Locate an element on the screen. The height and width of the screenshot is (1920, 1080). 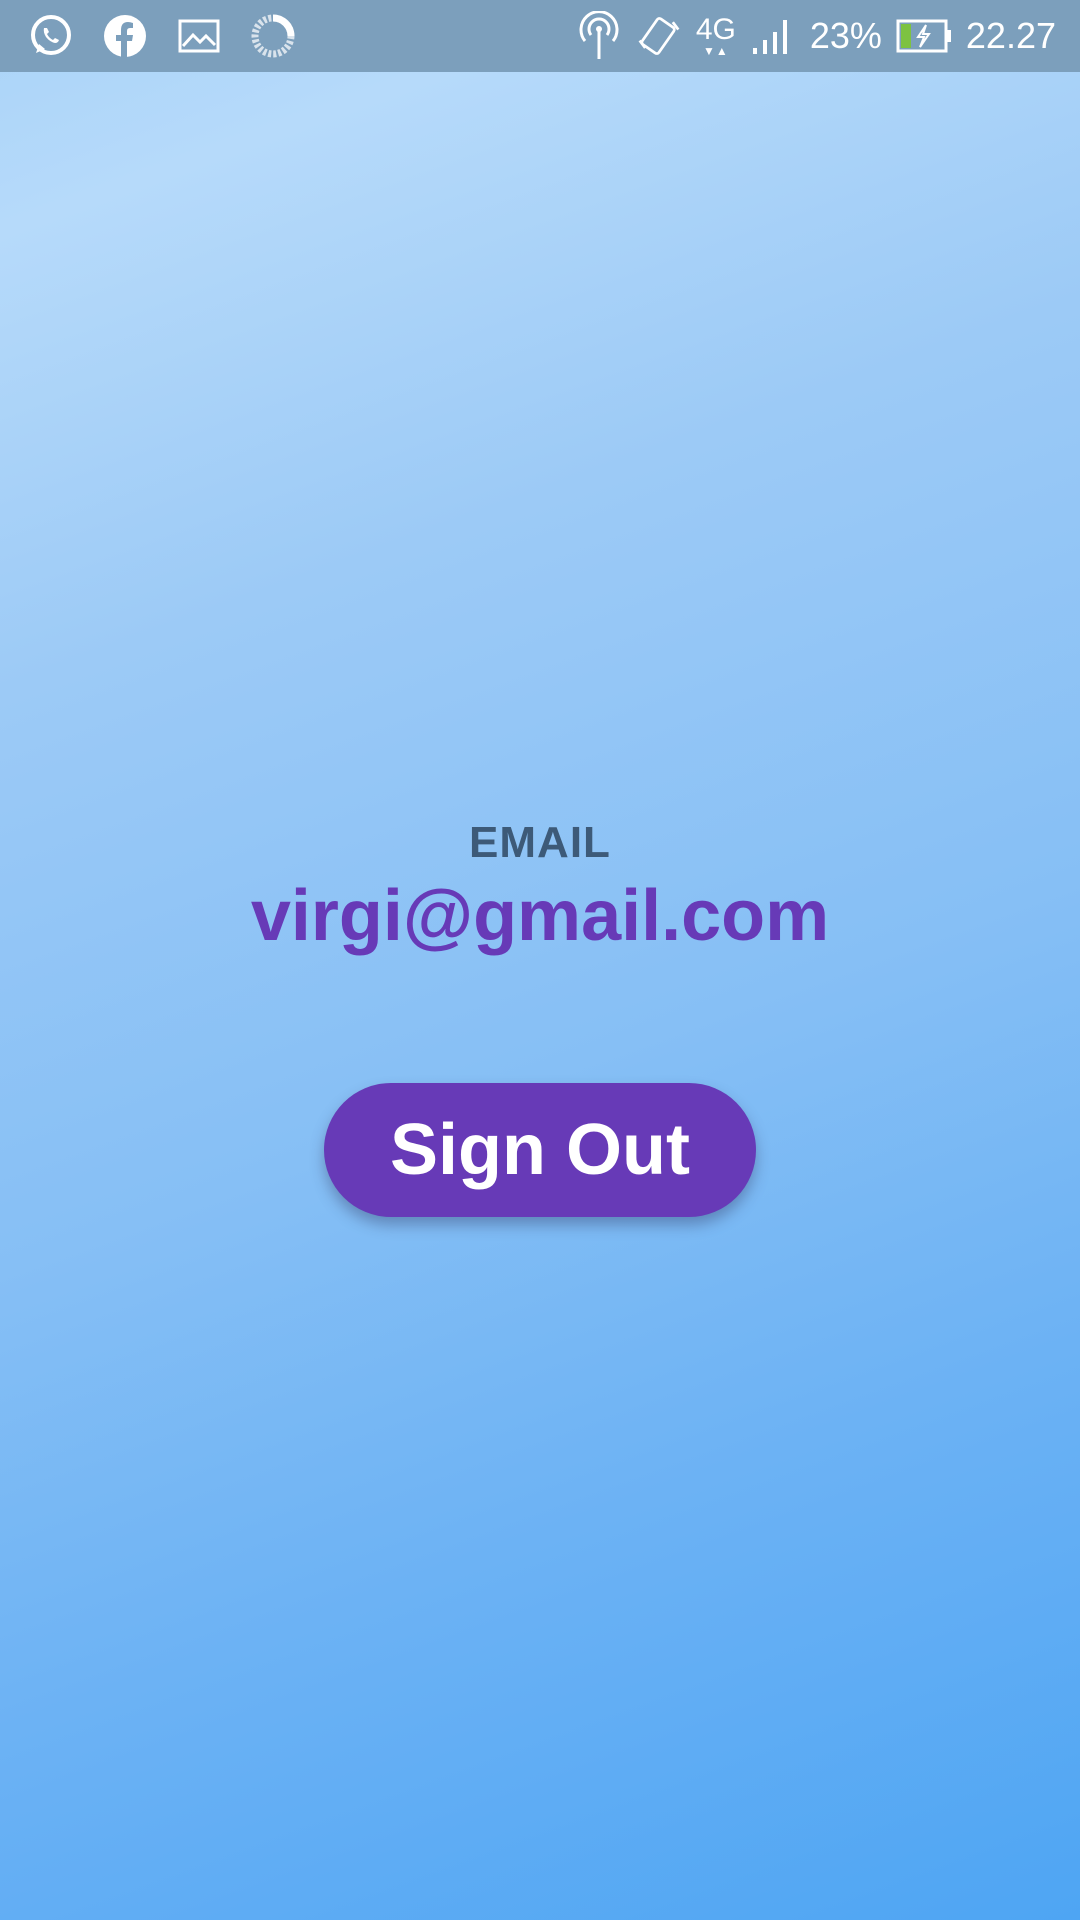
email-value: virgi@gmail.com is located at coordinates (540, 916).